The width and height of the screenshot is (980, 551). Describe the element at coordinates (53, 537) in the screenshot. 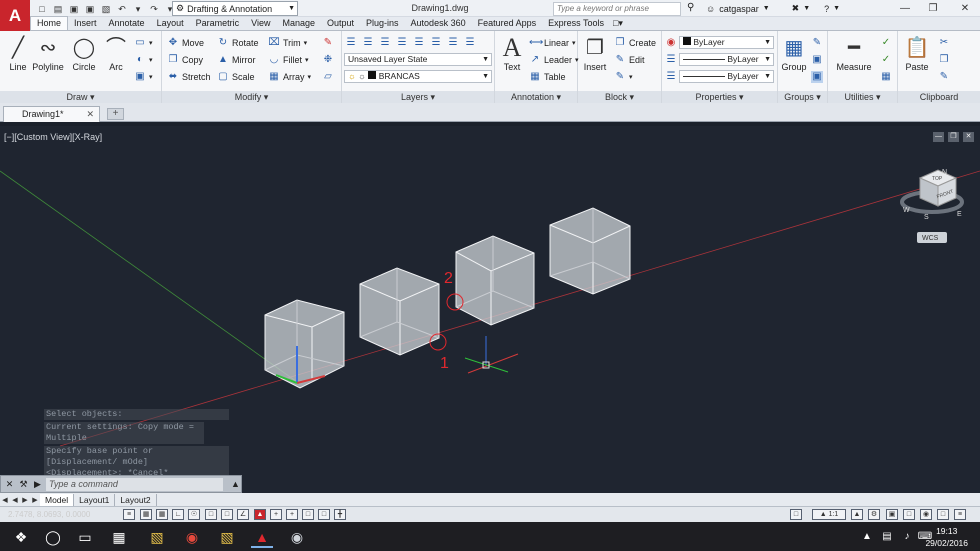

I see `search-icon: ◯` at that location.